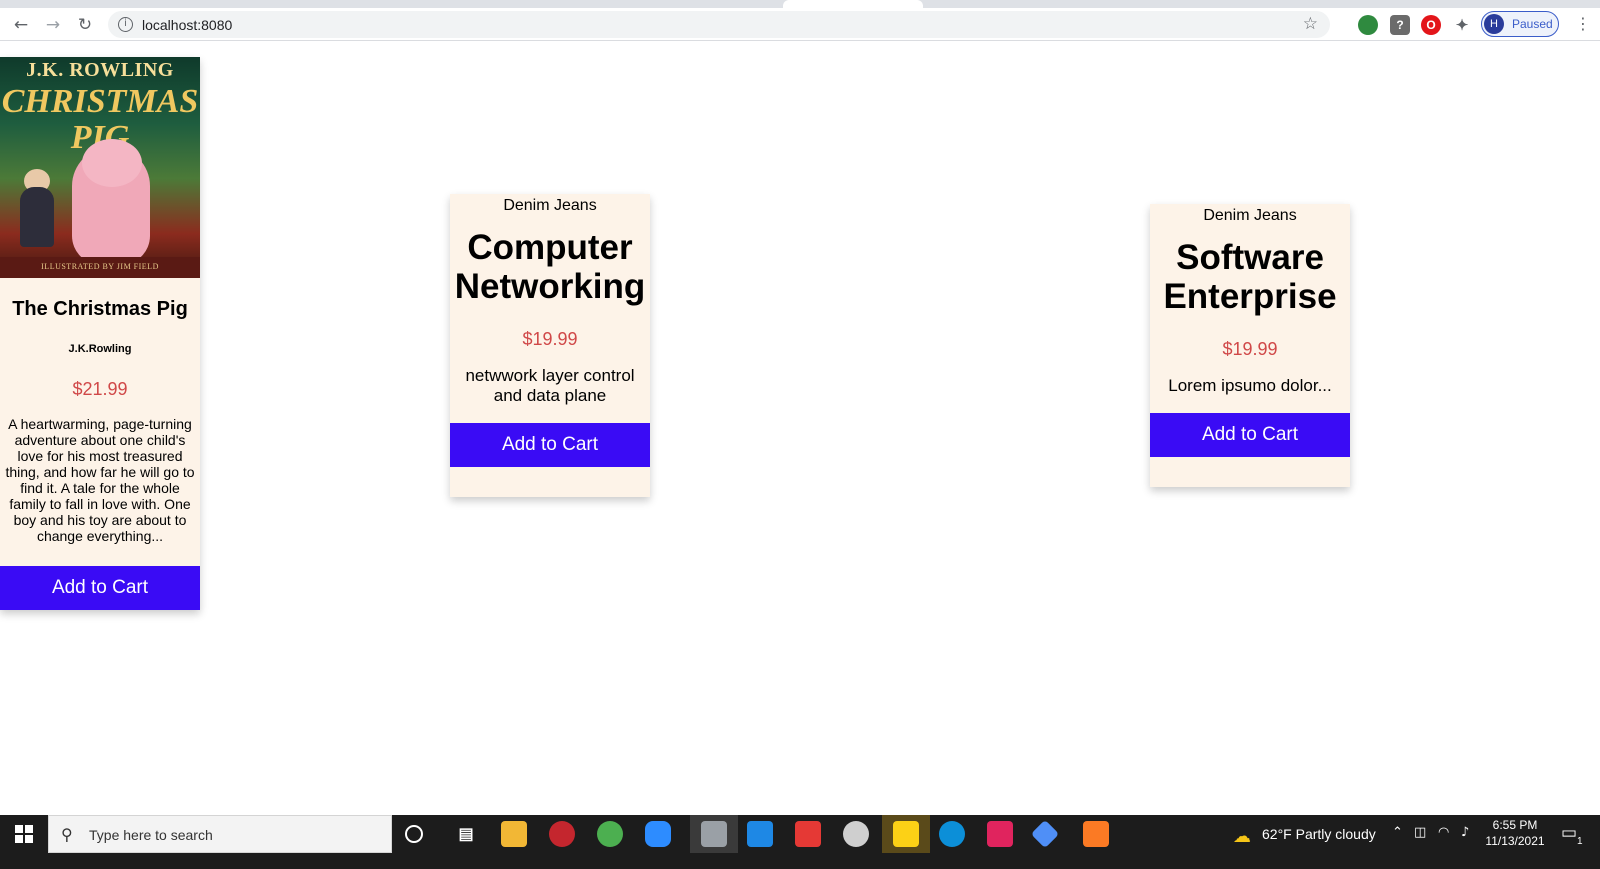 The width and height of the screenshot is (1600, 869). What do you see at coordinates (514, 834) in the screenshot?
I see `file-explorer-icon` at bounding box center [514, 834].